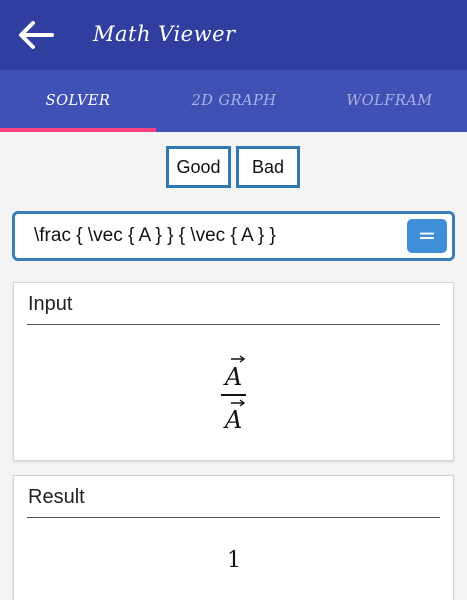  What do you see at coordinates (36, 35) in the screenshot?
I see `arrow-left-icon` at bounding box center [36, 35].